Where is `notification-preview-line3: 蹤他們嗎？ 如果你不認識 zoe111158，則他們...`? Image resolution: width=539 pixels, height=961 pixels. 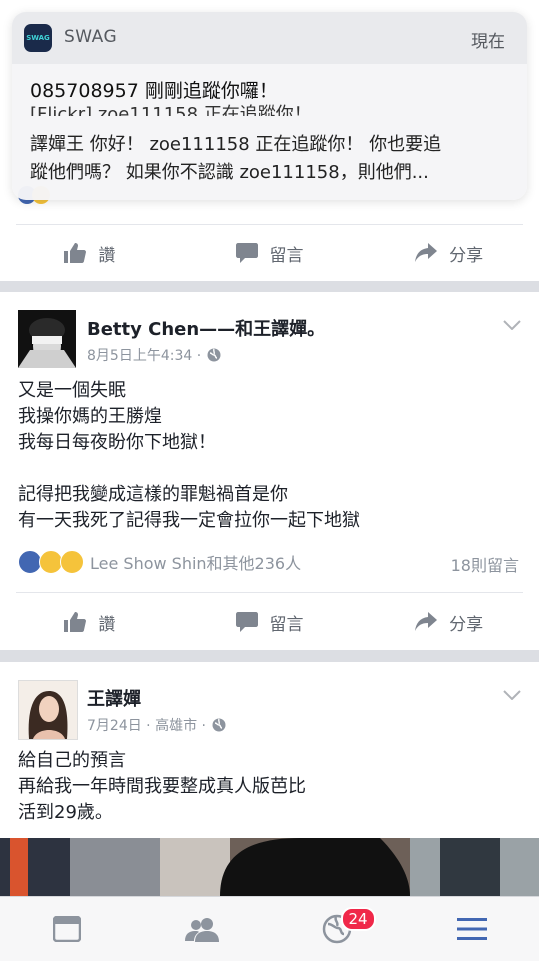
notification-preview-line3: 蹤他們嗎？ 如果你不認識 zoe111158，則他們... is located at coordinates (229, 172).